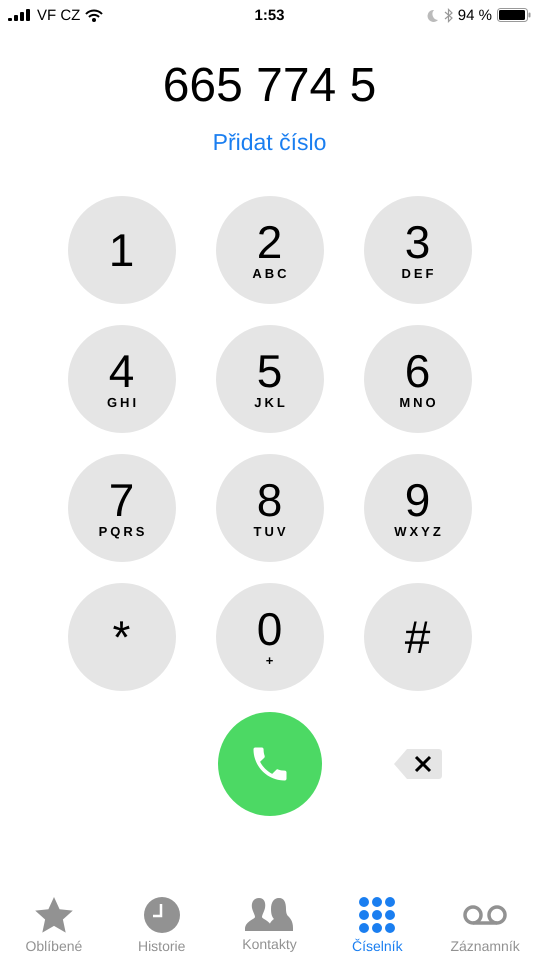 This screenshot has height=960, width=539. Describe the element at coordinates (269, 86) in the screenshot. I see `dialed-number: 665 774 5` at that location.